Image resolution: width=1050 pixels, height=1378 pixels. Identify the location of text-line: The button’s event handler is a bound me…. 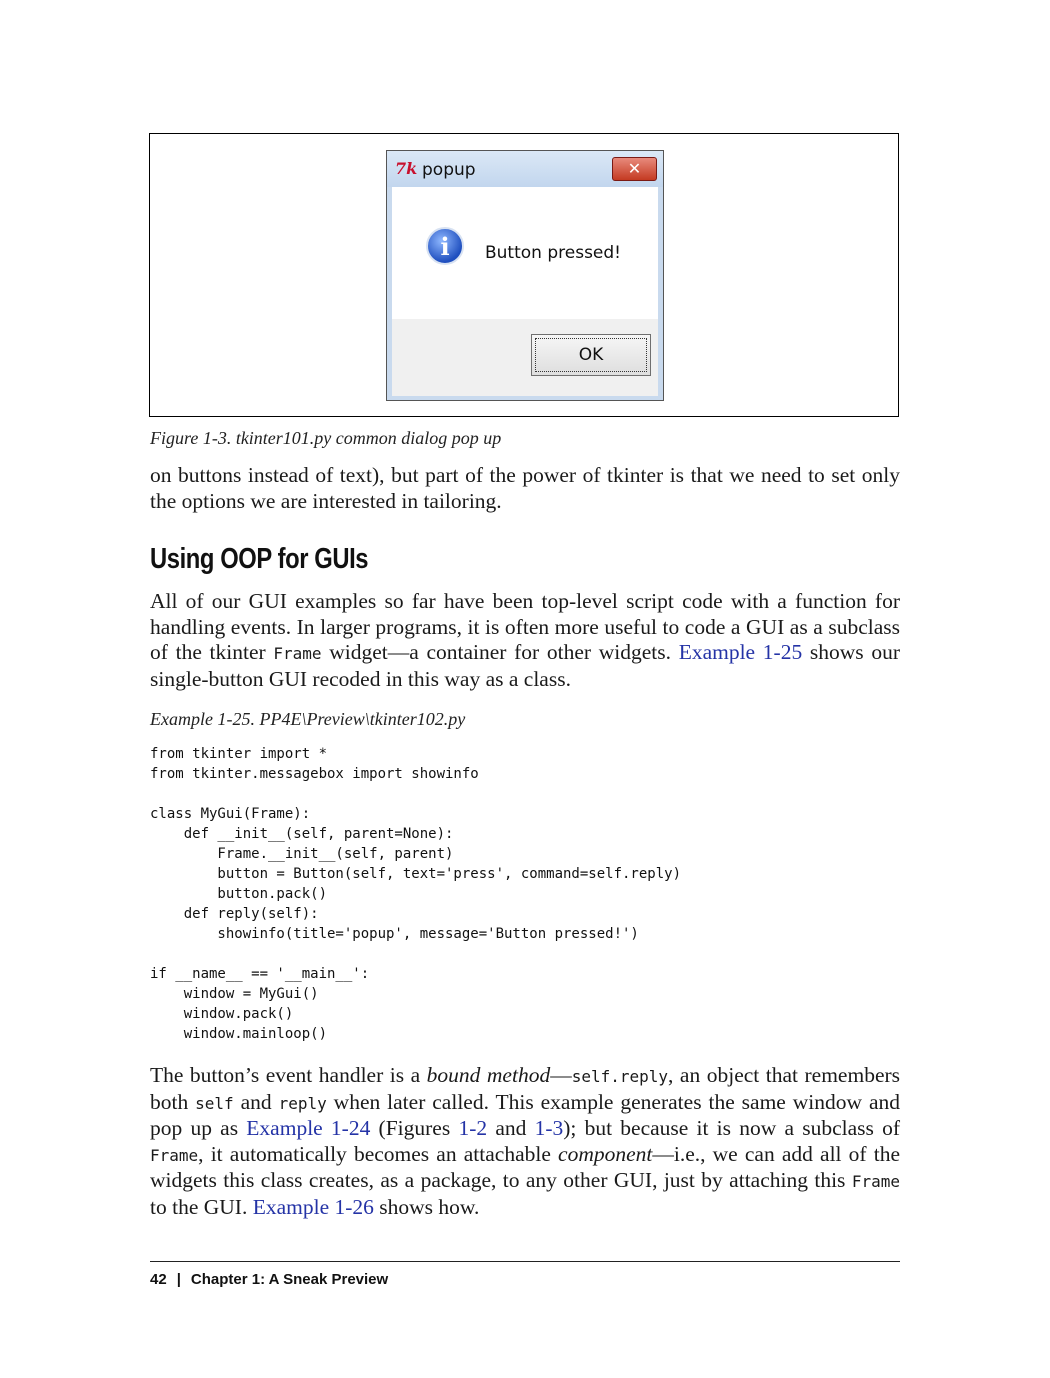
(525, 1076).